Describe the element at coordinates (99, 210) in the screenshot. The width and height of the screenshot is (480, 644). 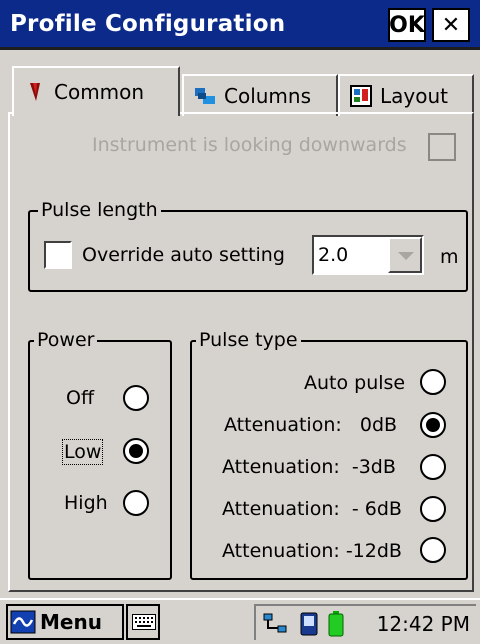
I see `pulse-length-label: Pulse length` at that location.